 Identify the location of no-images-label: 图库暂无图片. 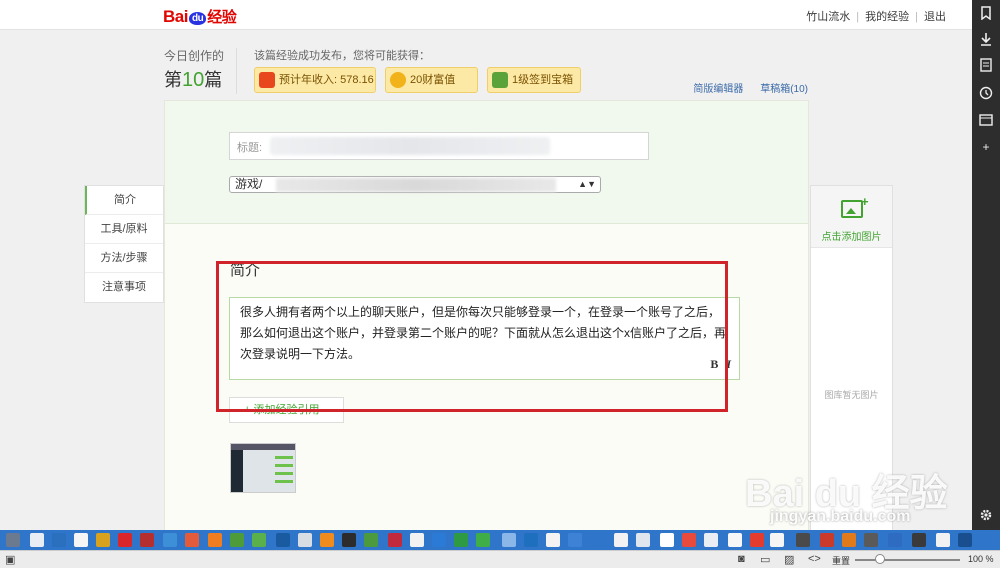
(851, 395).